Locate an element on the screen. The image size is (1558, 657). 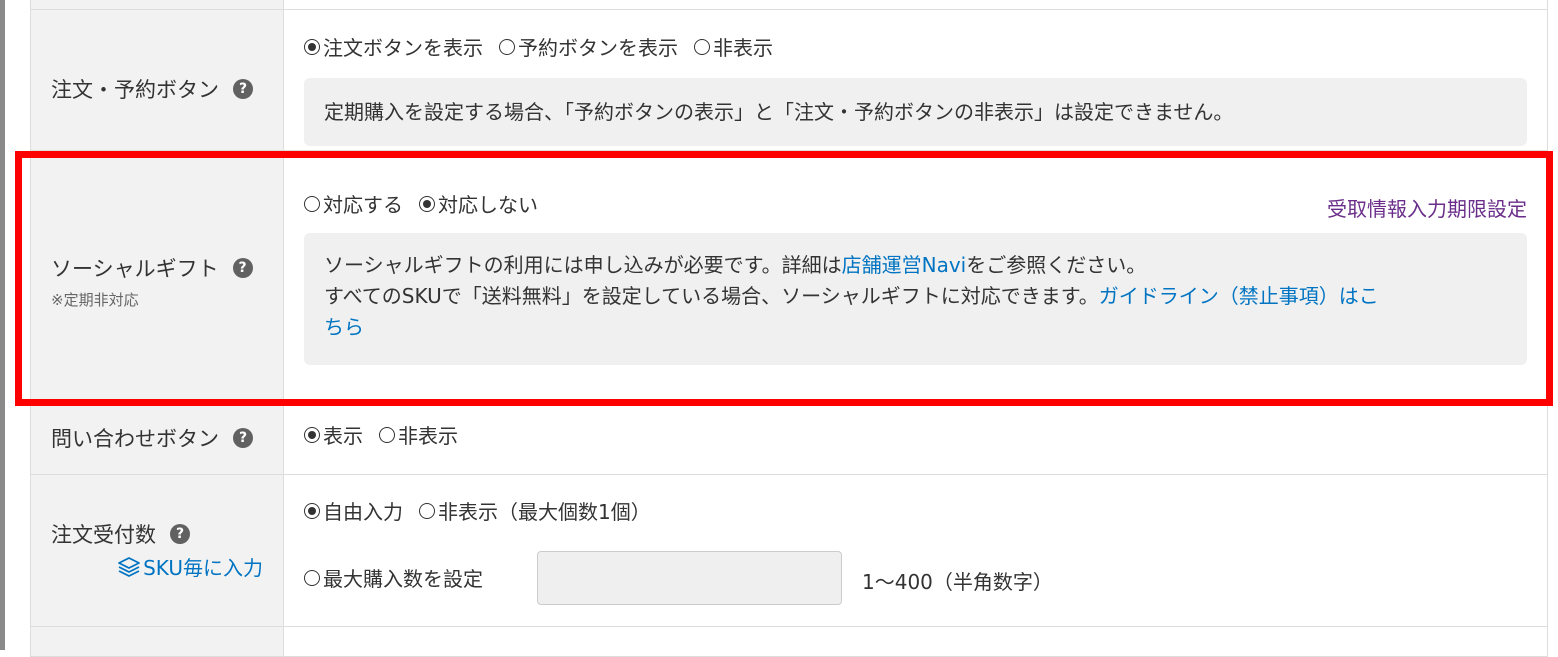
form-row-partial-bottom is located at coordinates (789, 642).